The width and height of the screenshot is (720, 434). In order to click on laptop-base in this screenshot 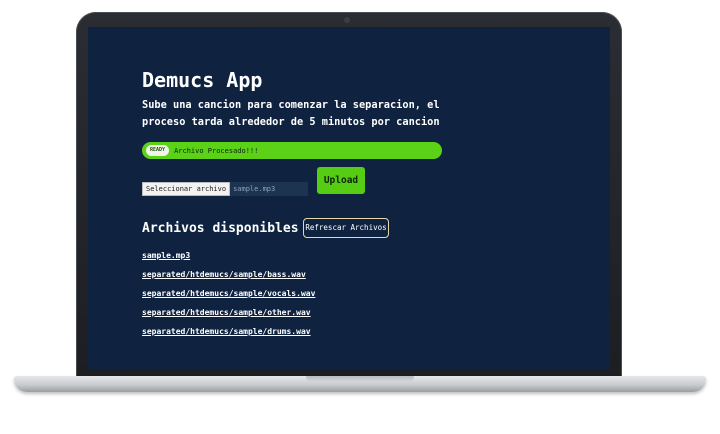, I will do `click(360, 384)`.